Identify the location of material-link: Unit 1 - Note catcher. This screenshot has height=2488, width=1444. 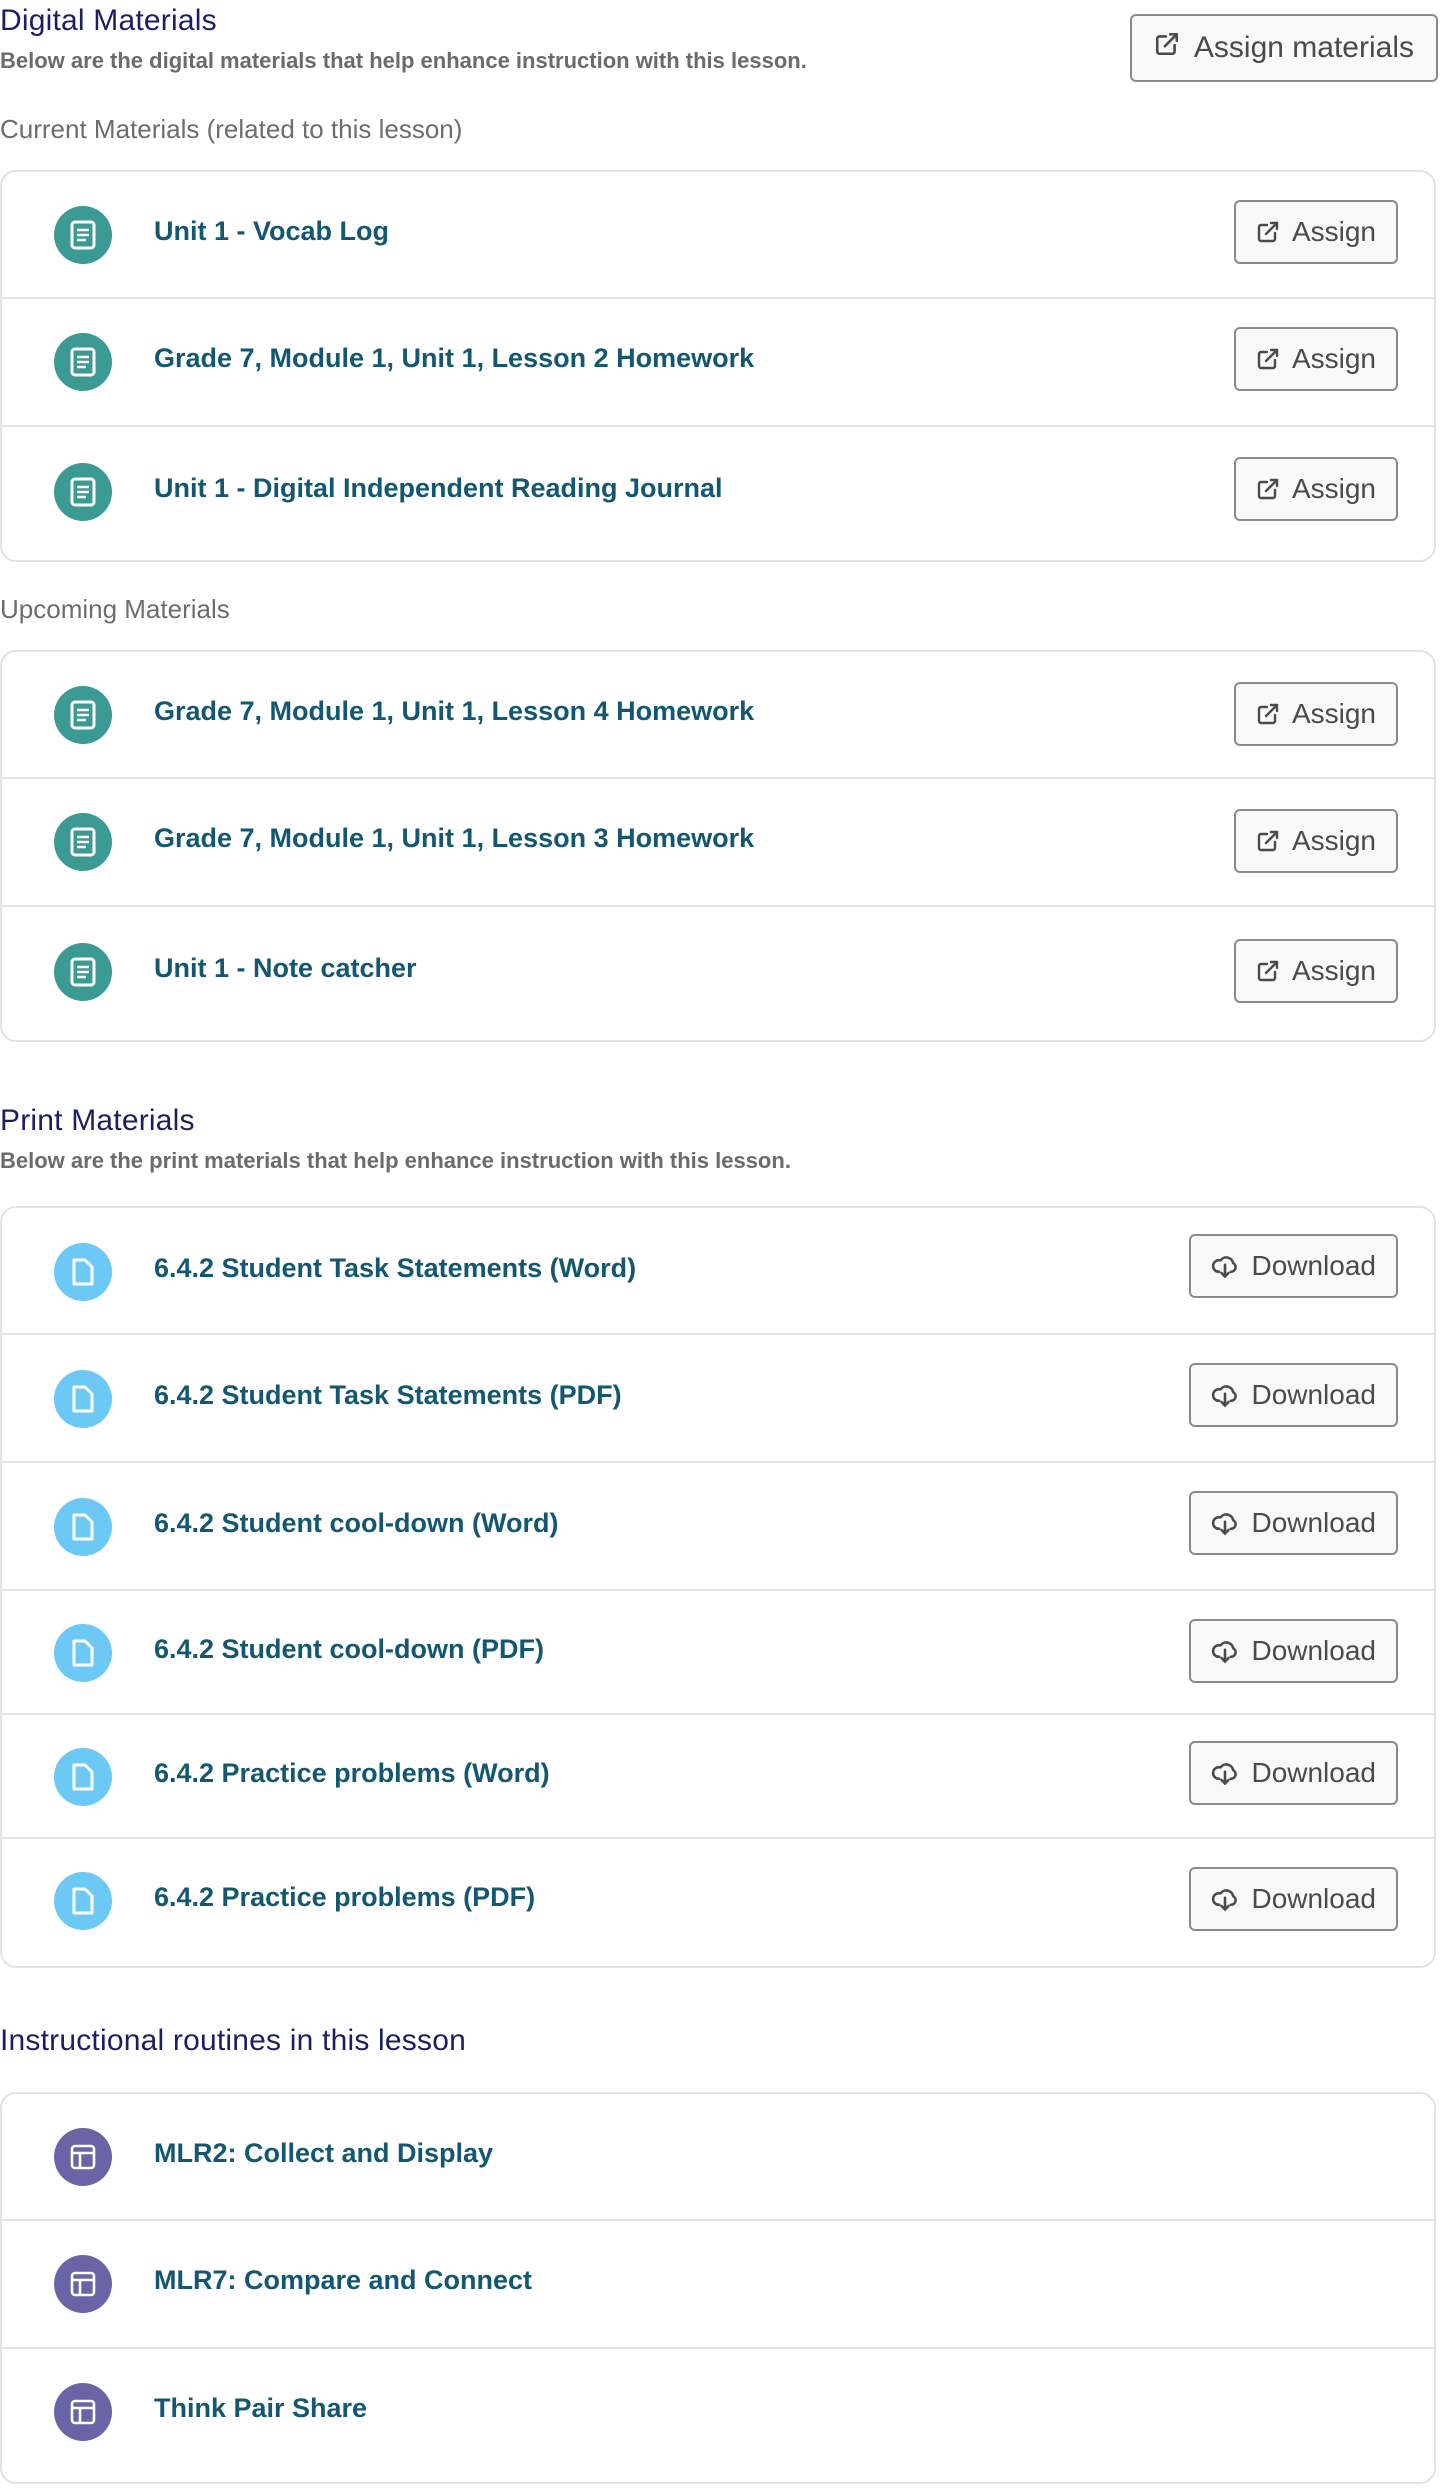
(285, 968).